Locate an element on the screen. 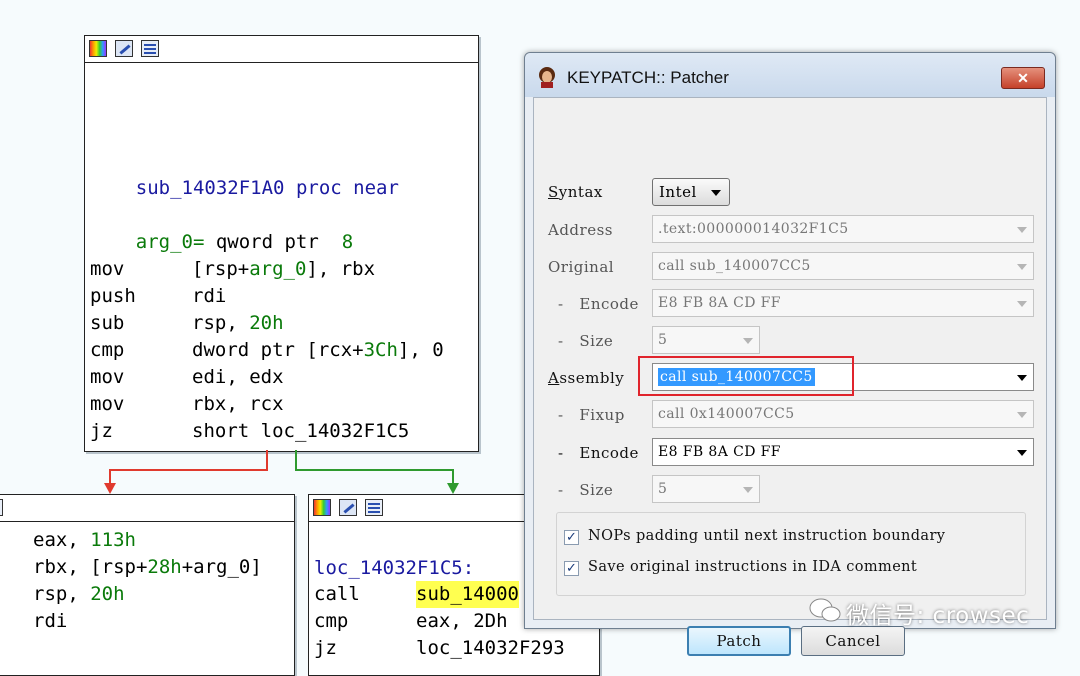 The image size is (1080, 676). call-target: sub_14000 is located at coordinates (467, 594).